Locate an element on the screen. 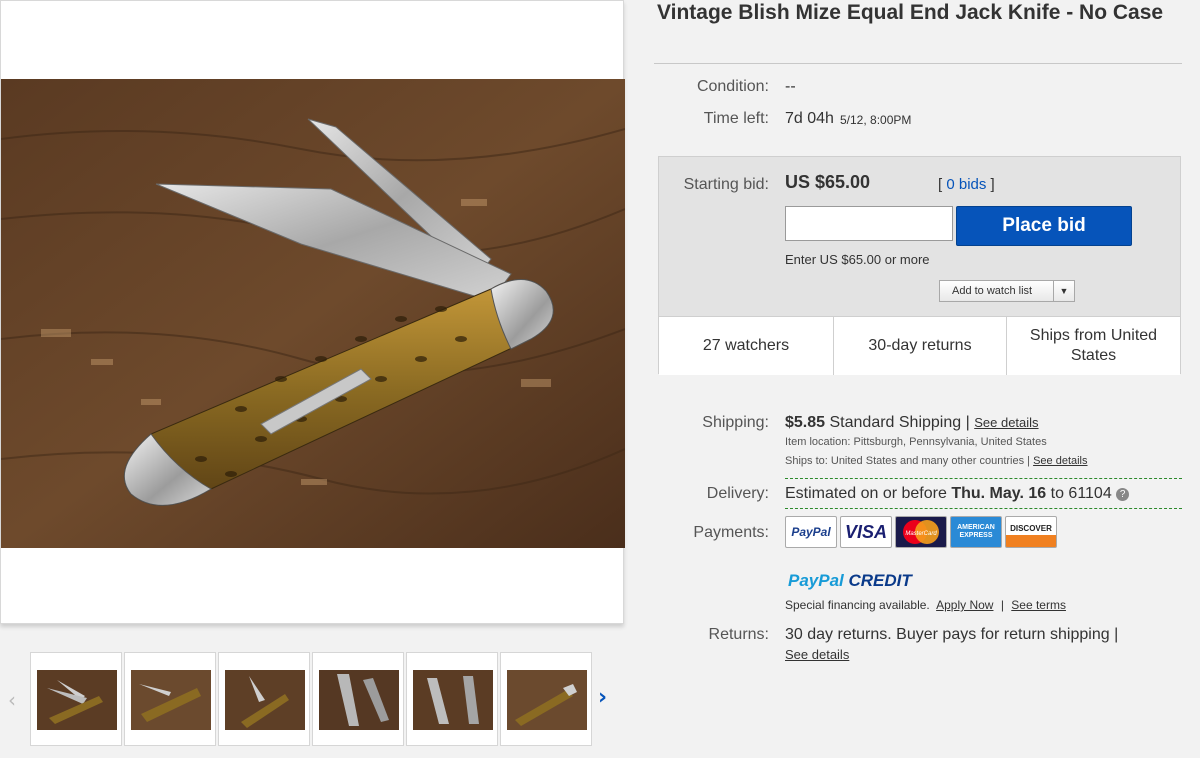 This screenshot has height=758, width=1200. amex-logo: AMERICAN EXPRESS is located at coordinates (976, 532).